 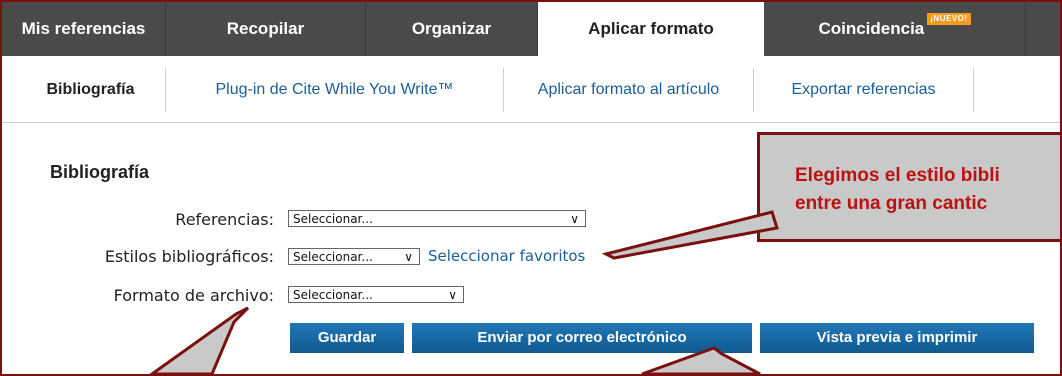 I want to click on callout-arrow-formato, so click(x=199, y=340).